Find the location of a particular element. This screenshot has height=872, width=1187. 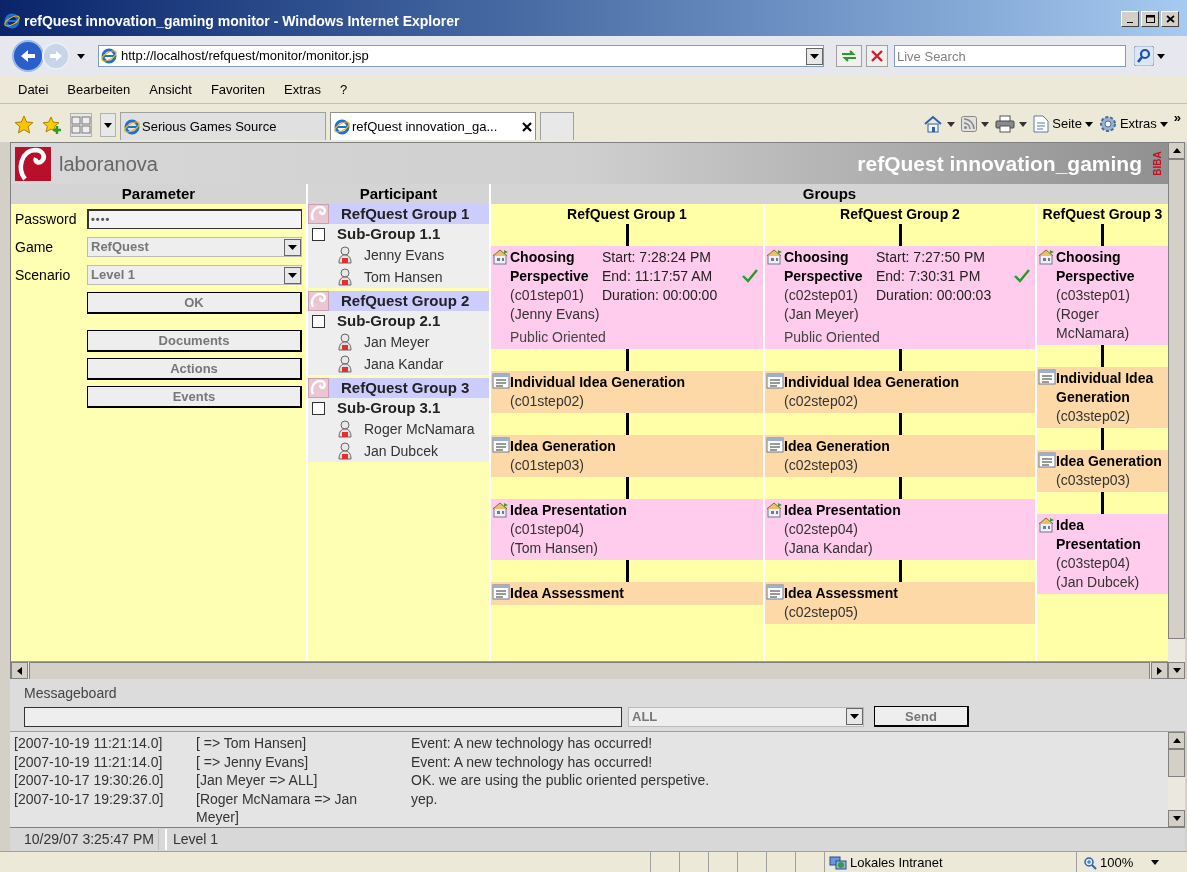

zoom-button: 100% is located at coordinates (1120, 862).